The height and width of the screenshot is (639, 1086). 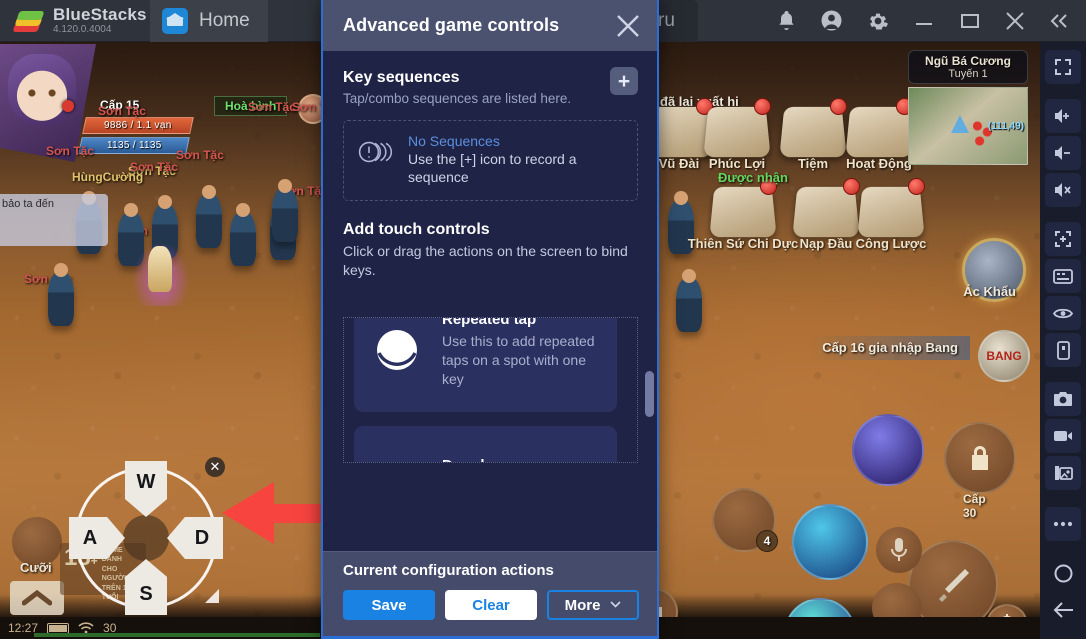 I want to click on more-button: More, so click(x=593, y=605).